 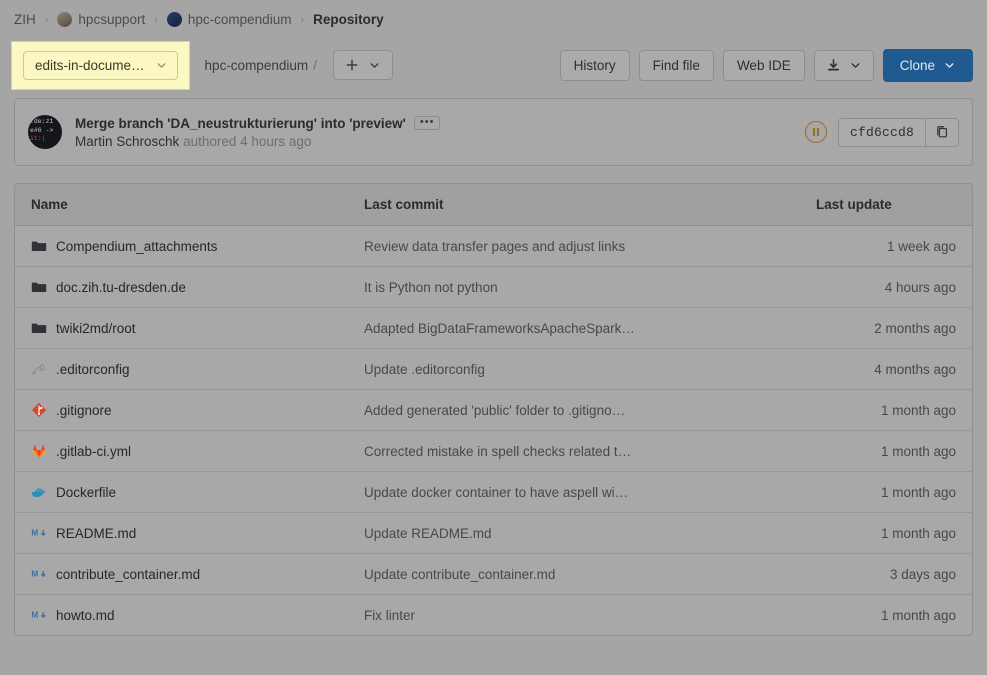 I want to click on file-name-cell: twiki2md/root, so click(x=181, y=328).